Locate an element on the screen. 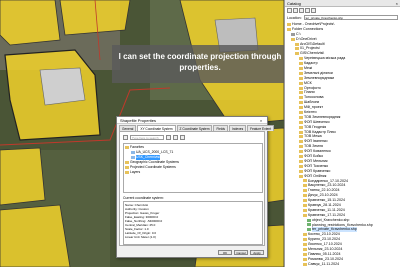 The image size is (400, 267). location-label: Location: is located at coordinates (294, 17).